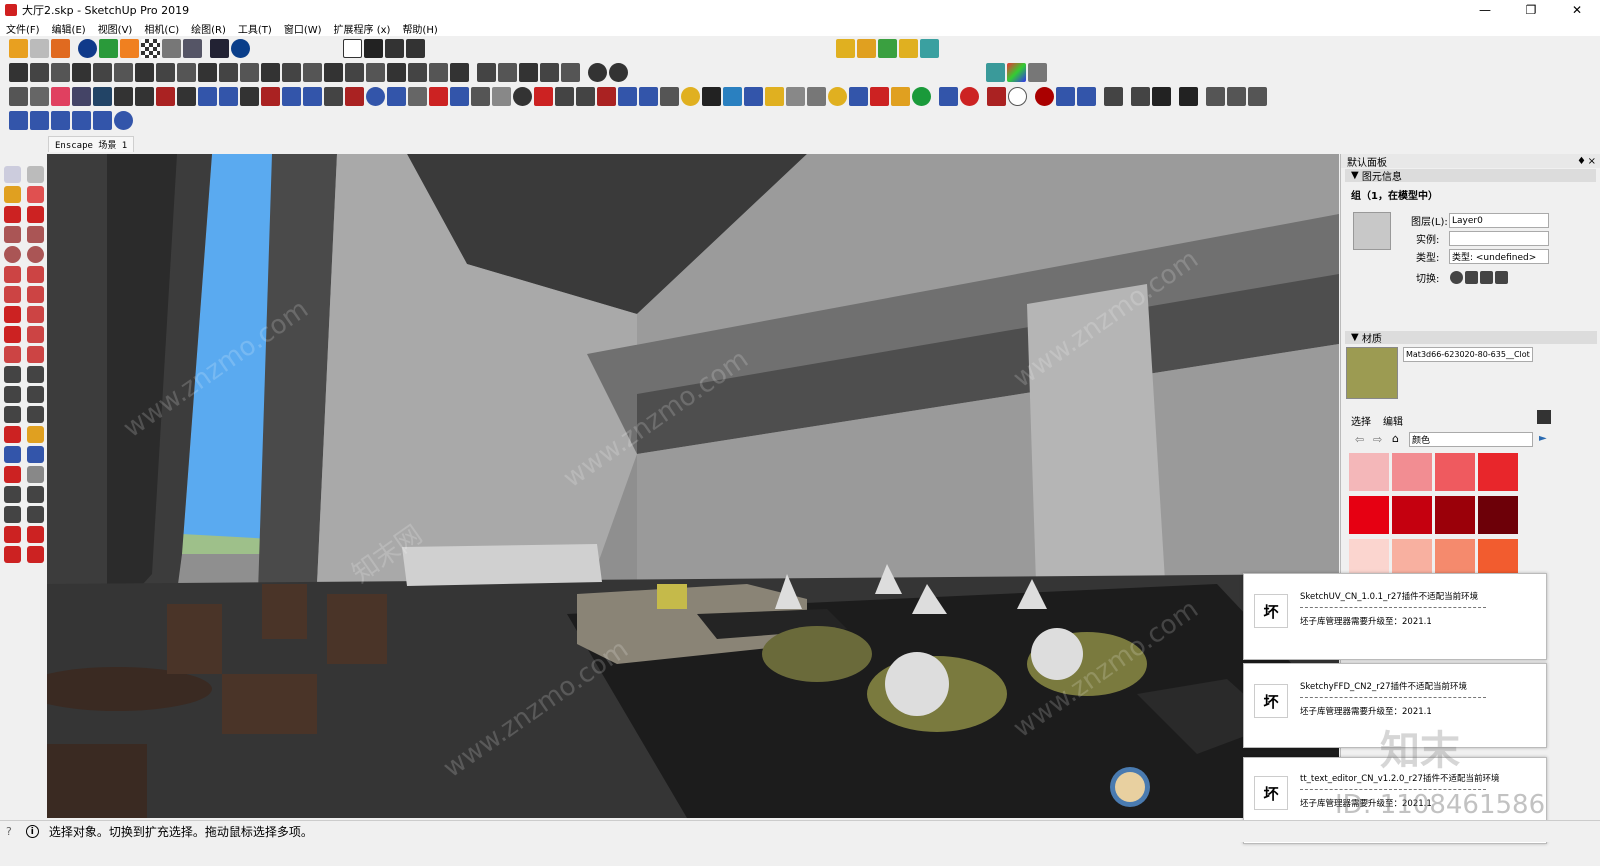 Image resolution: width=1600 pixels, height=866 pixels. What do you see at coordinates (35, 554) in the screenshot?
I see `ruby-icon` at bounding box center [35, 554].